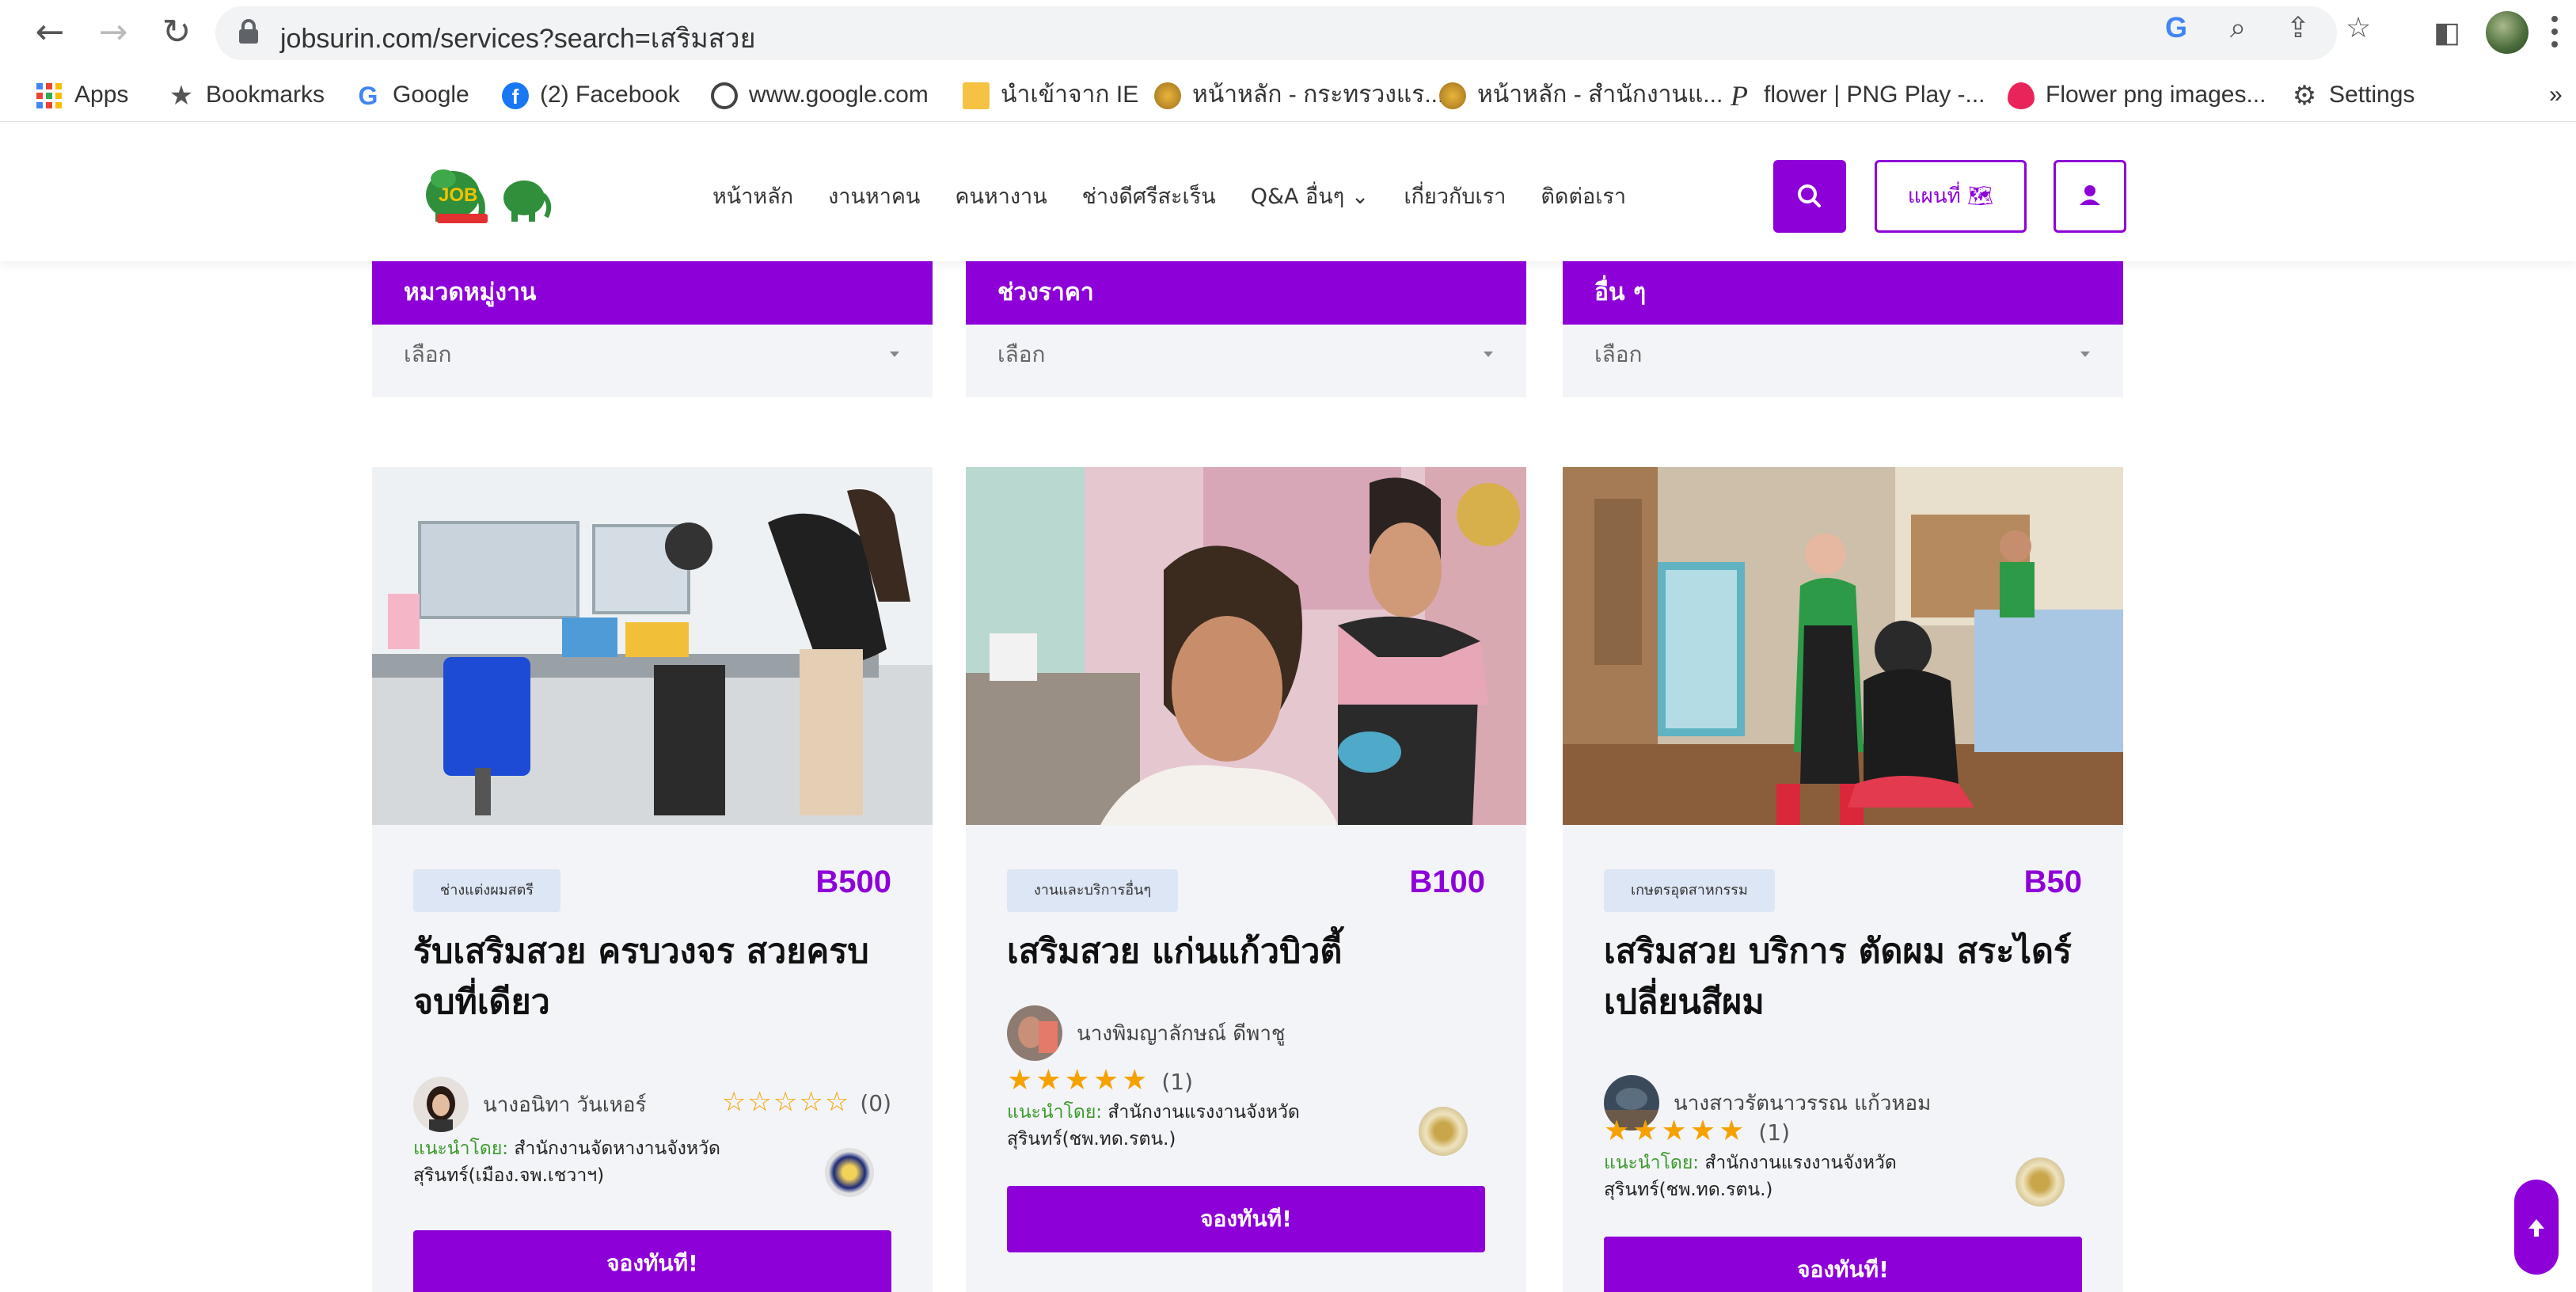 This screenshot has width=2576, height=1292. Describe the element at coordinates (2353, 95) in the screenshot. I see `bookmark-settings: ⚙ Settings` at that location.